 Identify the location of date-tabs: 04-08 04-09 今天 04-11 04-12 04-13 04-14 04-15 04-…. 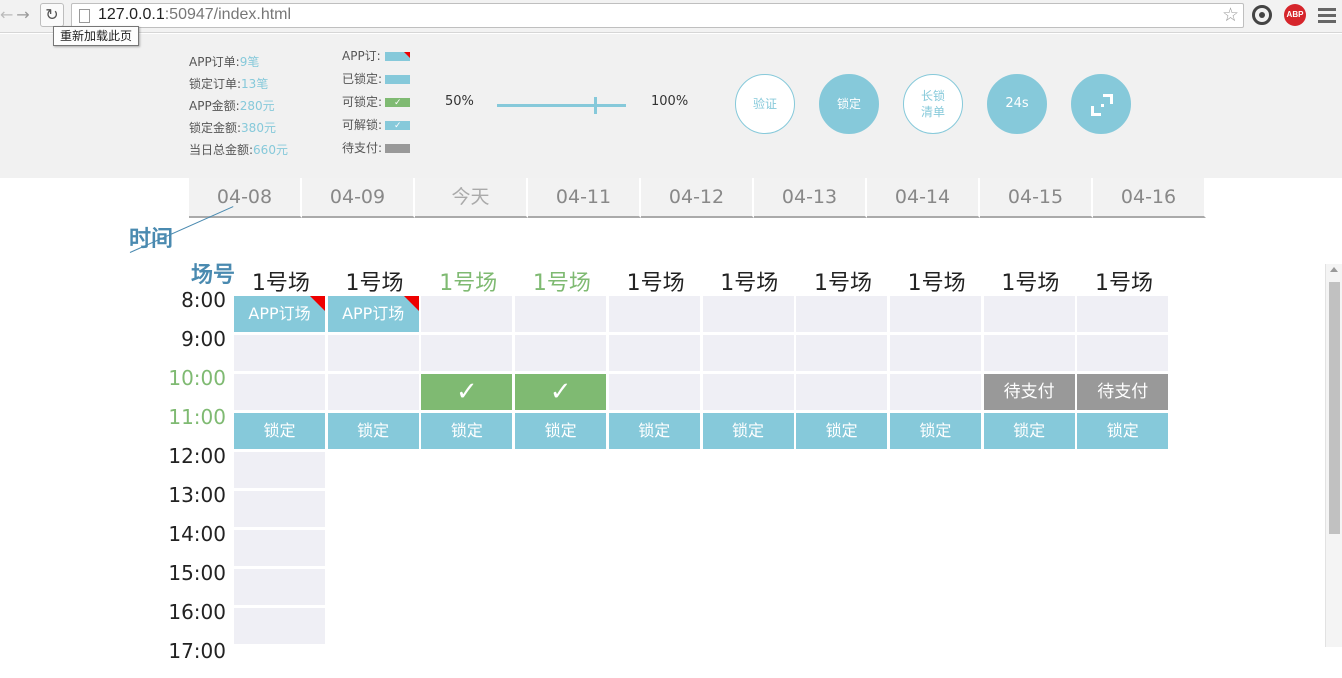
(697, 198).